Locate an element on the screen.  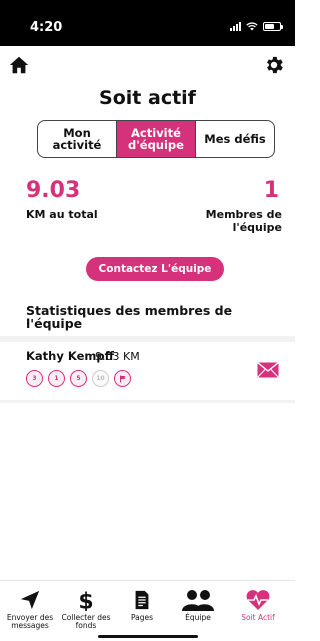
nav-label: Collecter des fonds is located at coordinates (86, 621).